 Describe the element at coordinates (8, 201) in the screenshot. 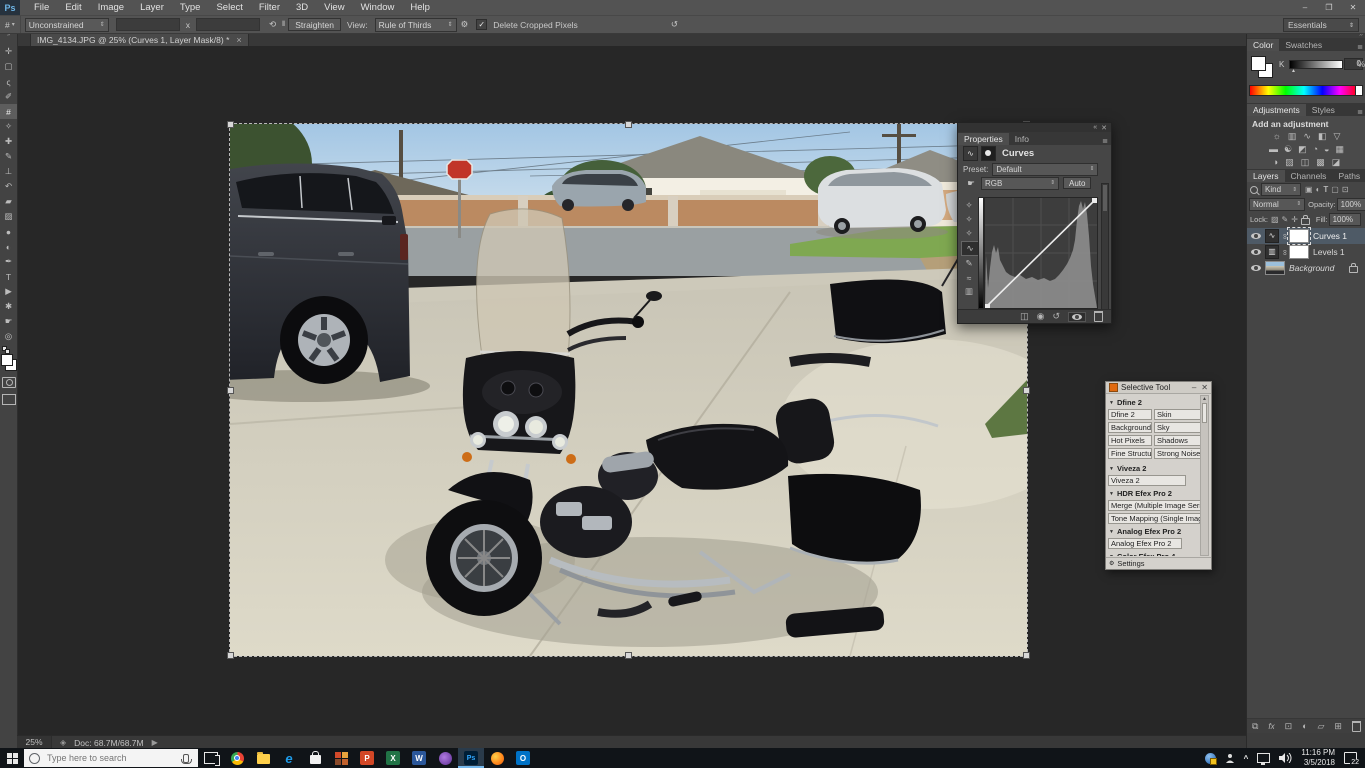

I see `eraser-tool: ▰` at that location.